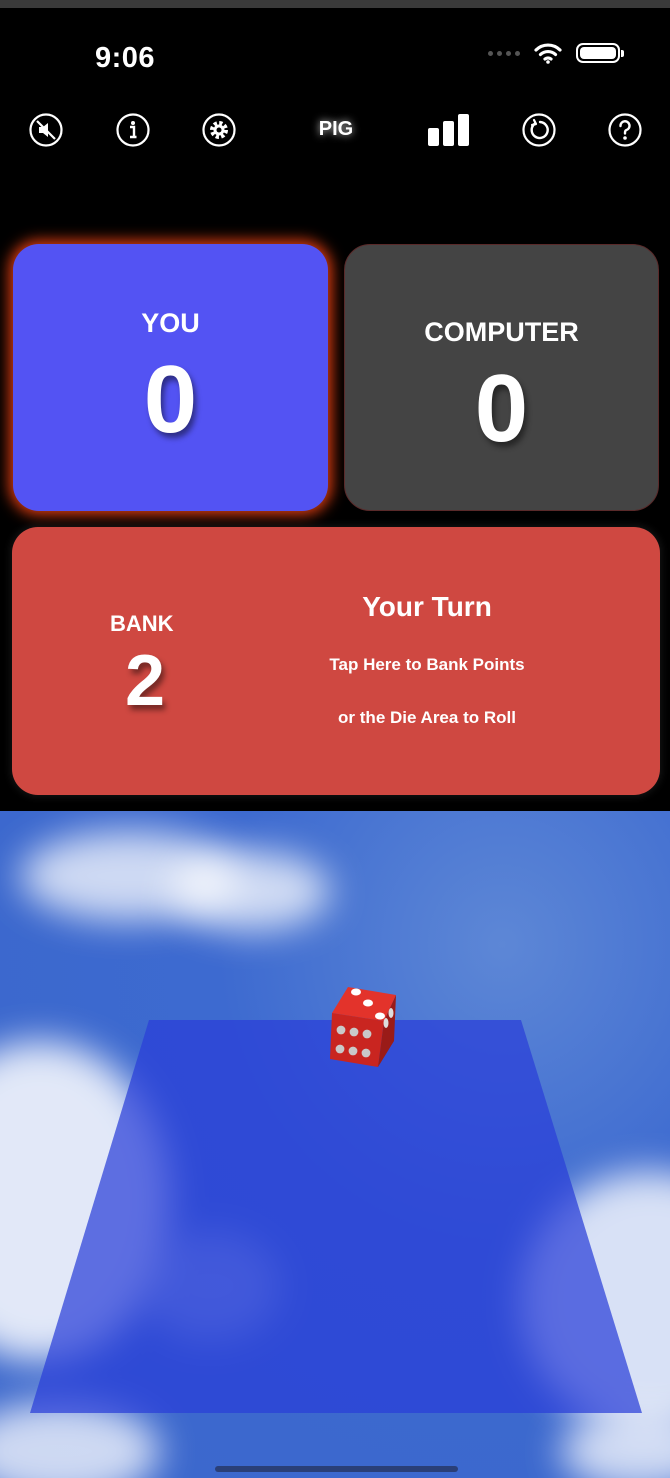  What do you see at coordinates (625, 130) in the screenshot?
I see `help-icon` at bounding box center [625, 130].